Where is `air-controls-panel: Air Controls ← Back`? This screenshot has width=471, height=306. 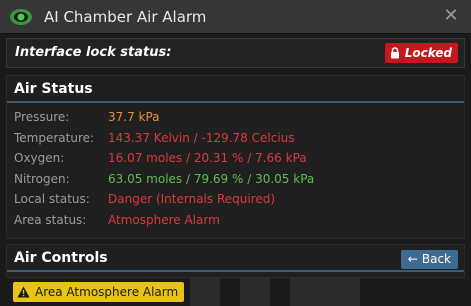 air-controls-panel: Air Controls ← Back is located at coordinates (235, 261).